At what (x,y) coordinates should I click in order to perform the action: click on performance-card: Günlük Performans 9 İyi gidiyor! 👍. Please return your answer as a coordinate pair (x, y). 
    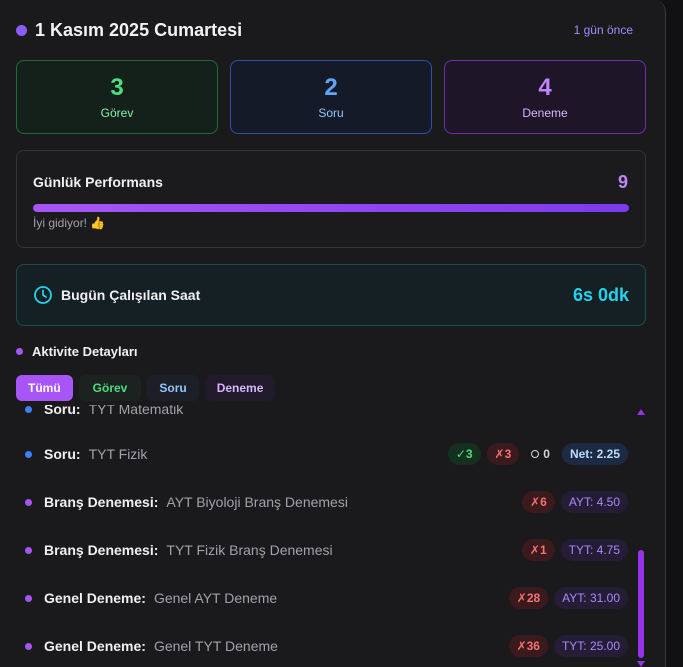
    Looking at the image, I should click on (331, 199).